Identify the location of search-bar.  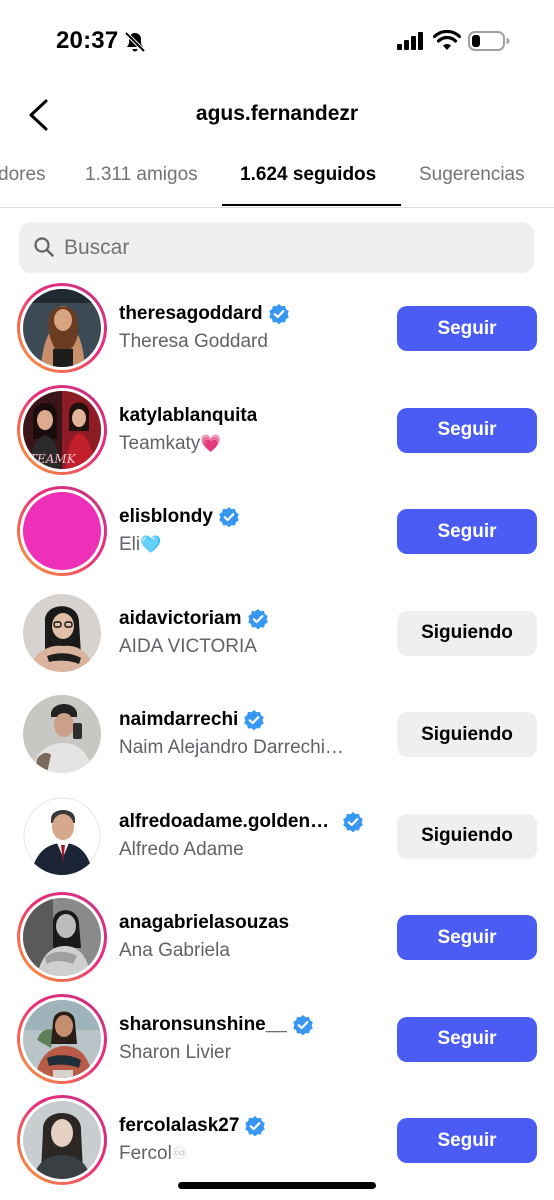
(276, 247).